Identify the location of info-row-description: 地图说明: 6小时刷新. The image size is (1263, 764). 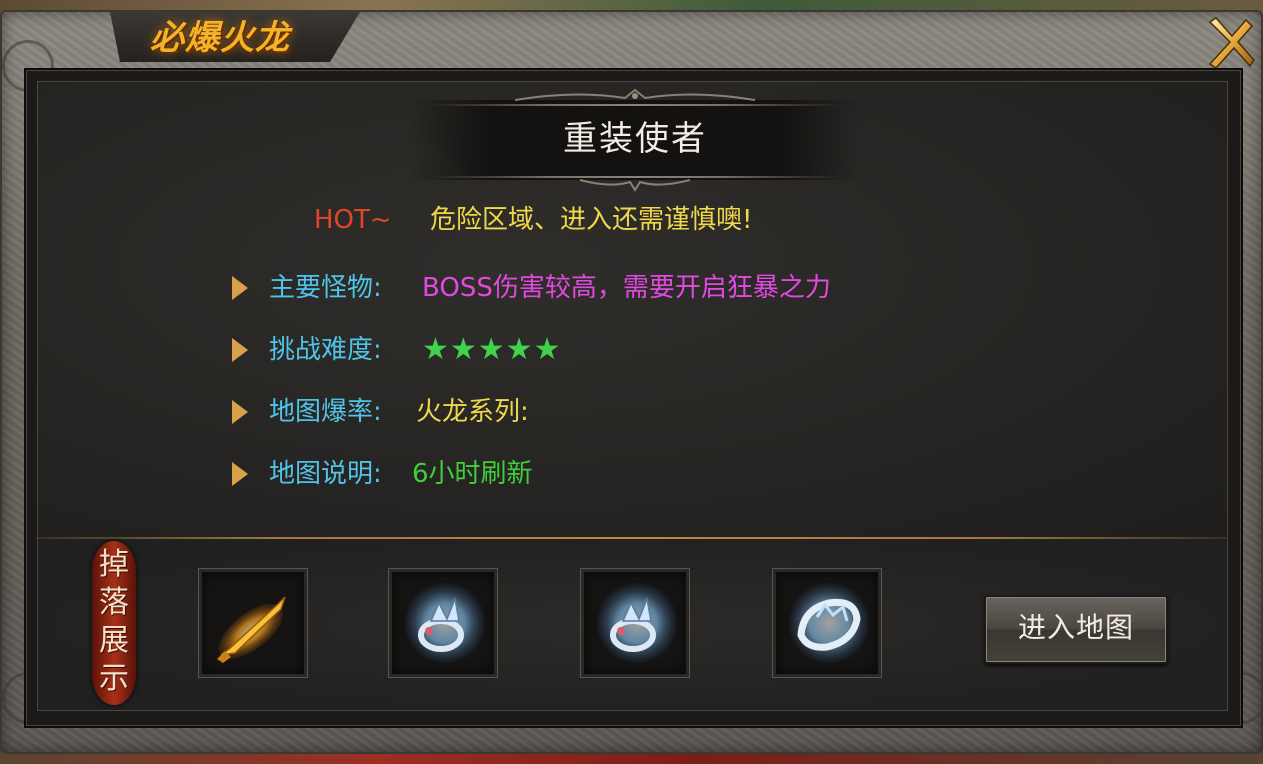
(632, 474).